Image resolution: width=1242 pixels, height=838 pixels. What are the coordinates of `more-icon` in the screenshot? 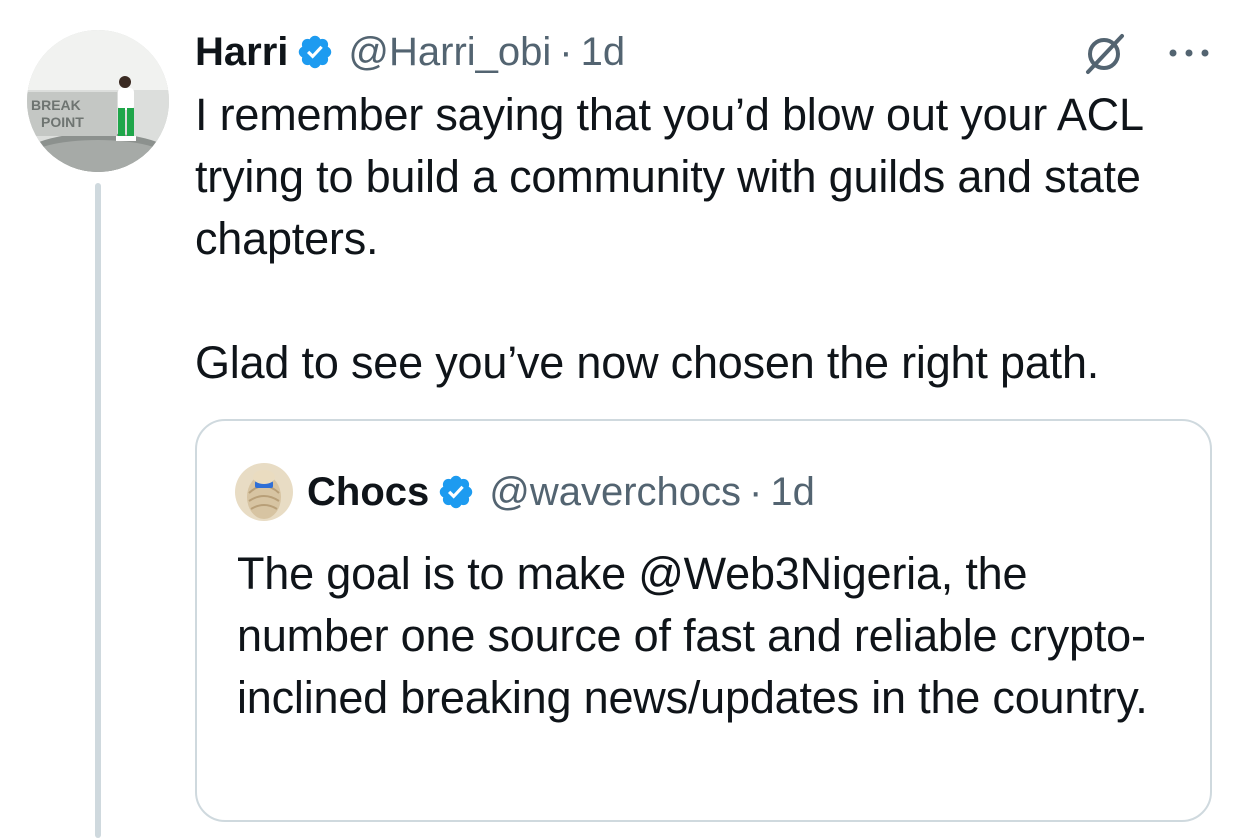 It's located at (1189, 53).